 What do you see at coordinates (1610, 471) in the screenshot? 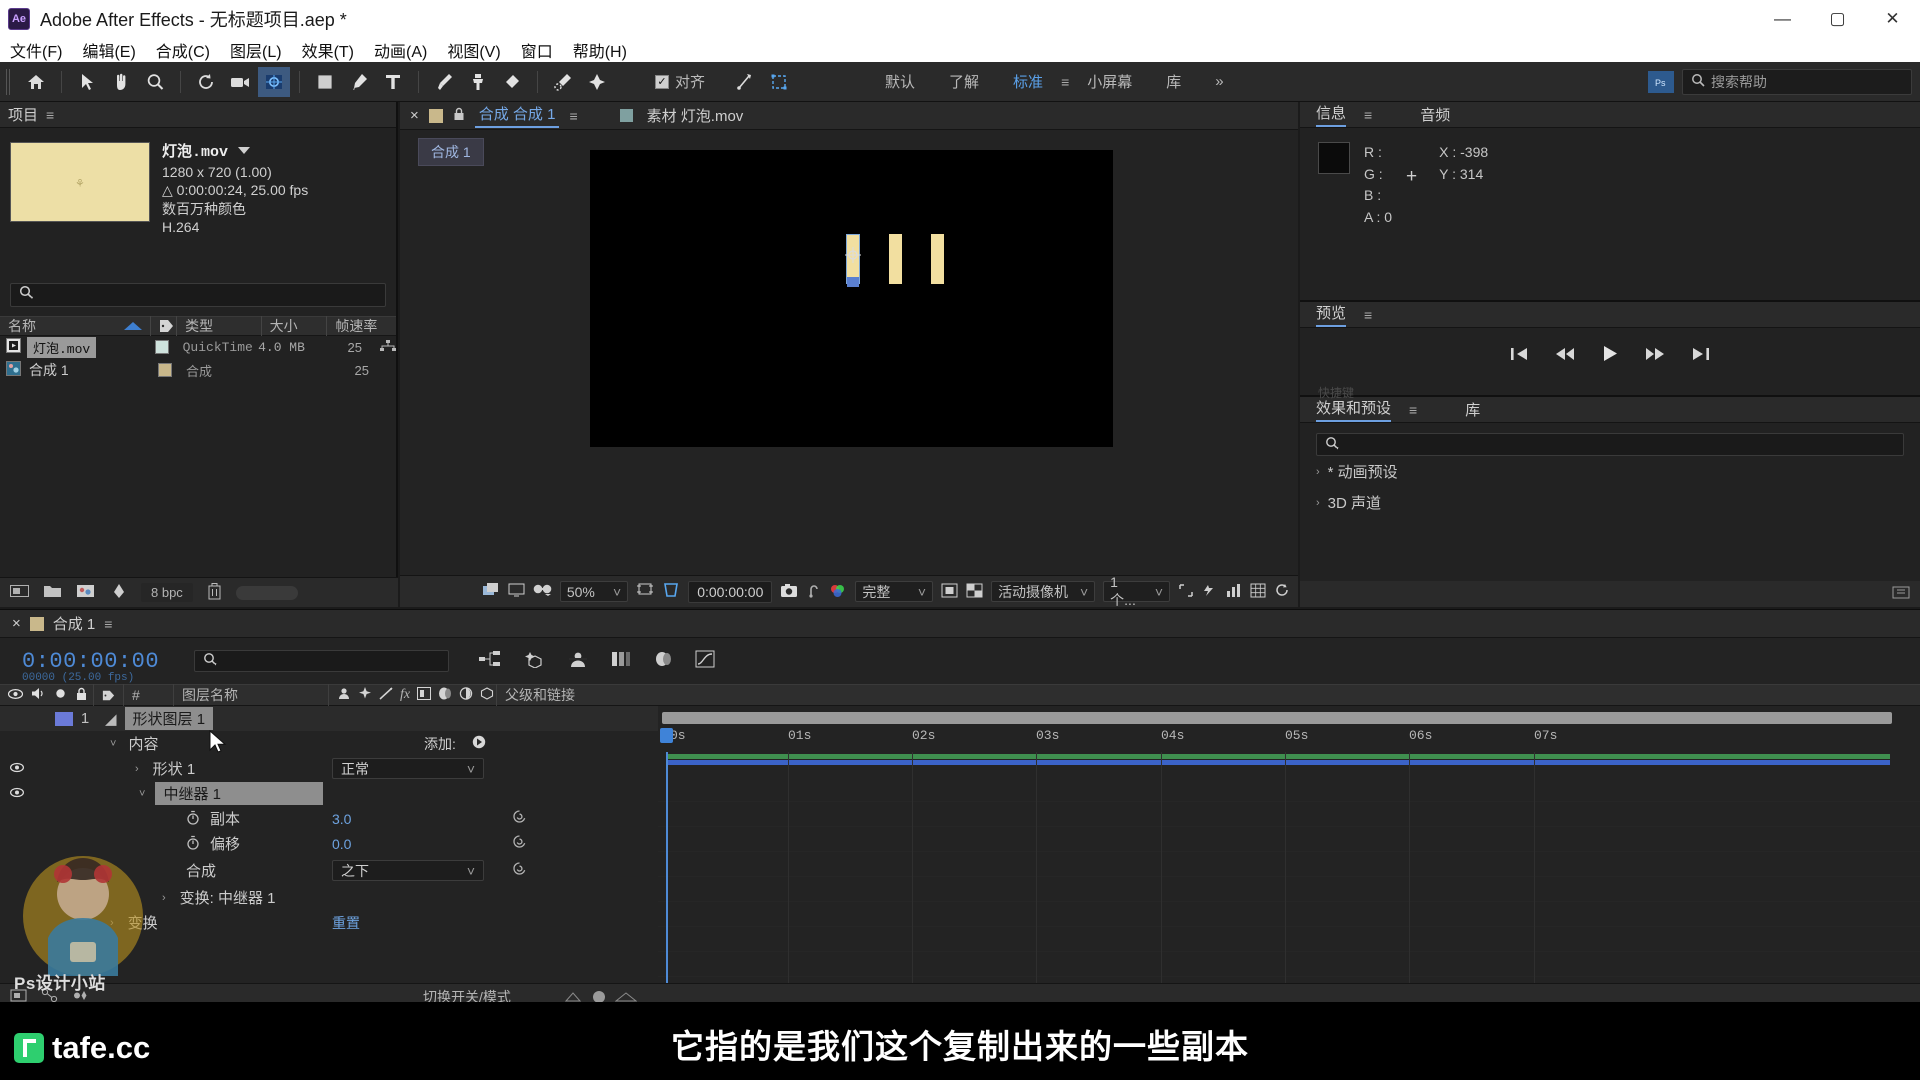
I see `effects-item-animation-presets: › * 动画预设` at bounding box center [1610, 471].